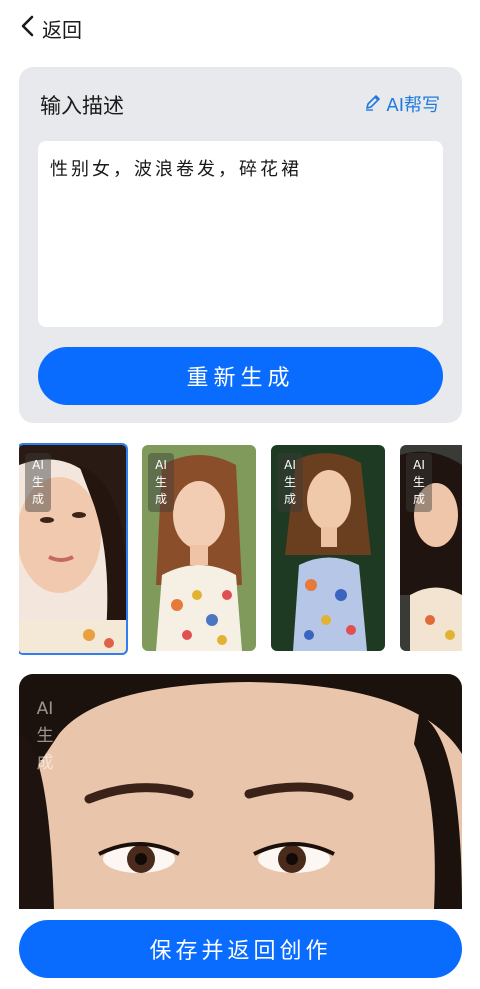 This screenshot has height=989, width=480. Describe the element at coordinates (82, 106) in the screenshot. I see `description-title: 输入描述` at that location.